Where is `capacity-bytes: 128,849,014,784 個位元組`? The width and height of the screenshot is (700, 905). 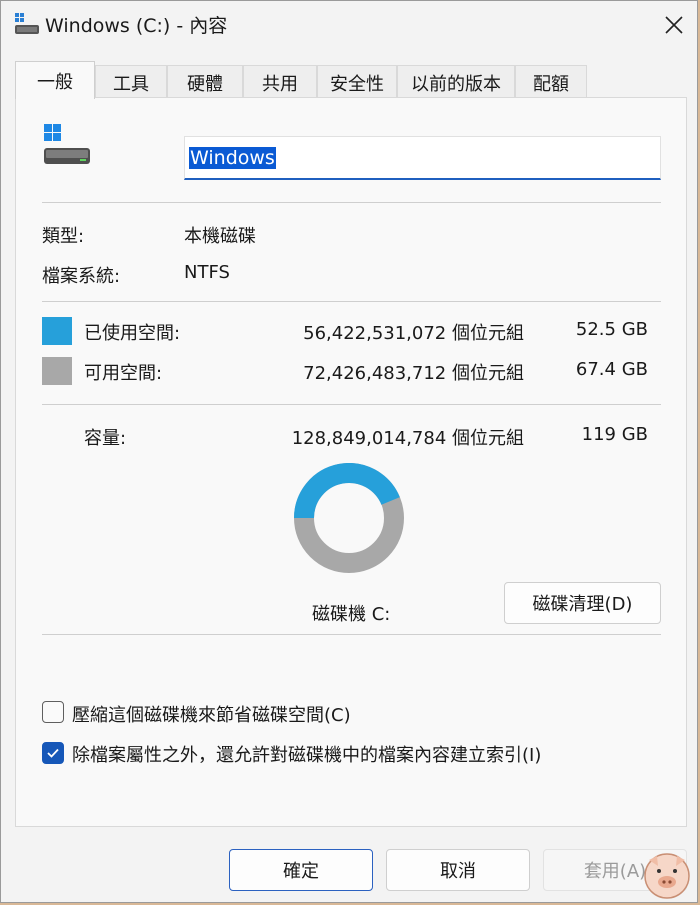
capacity-bytes: 128,849,014,784 個位元組 is located at coordinates (407, 438).